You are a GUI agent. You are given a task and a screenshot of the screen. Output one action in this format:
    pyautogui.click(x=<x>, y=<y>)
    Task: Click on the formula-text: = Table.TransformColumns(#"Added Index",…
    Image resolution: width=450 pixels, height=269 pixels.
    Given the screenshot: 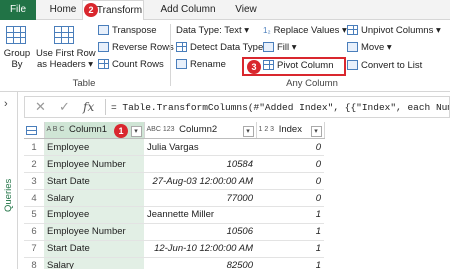 What is the action you would take?
    pyautogui.click(x=280, y=107)
    